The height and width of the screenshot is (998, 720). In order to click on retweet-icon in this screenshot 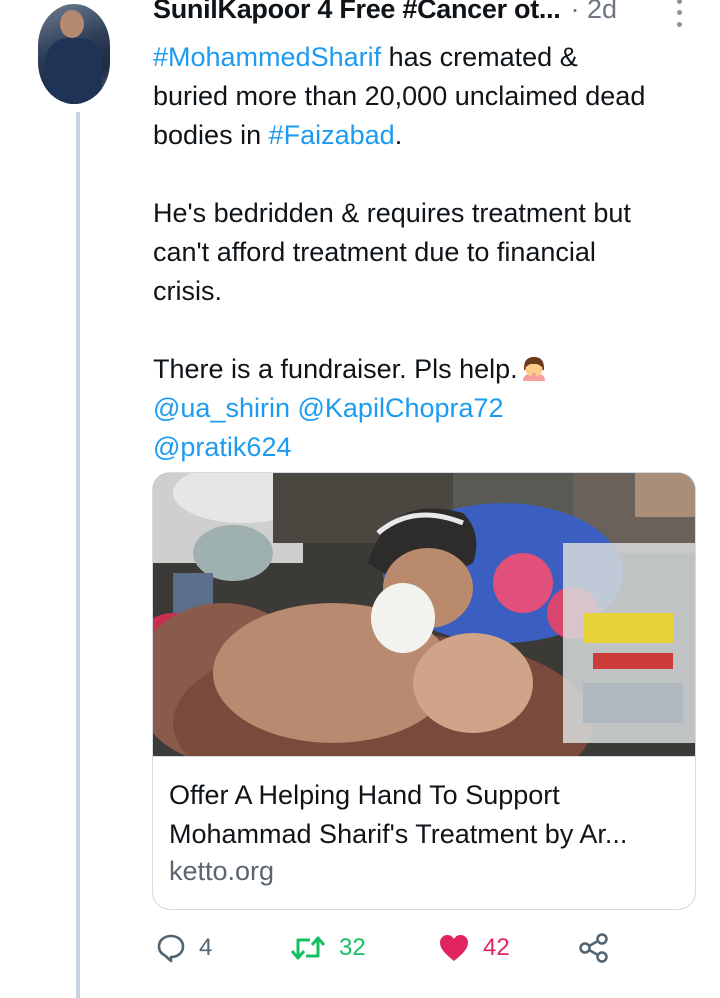, I will do `click(308, 948)`.